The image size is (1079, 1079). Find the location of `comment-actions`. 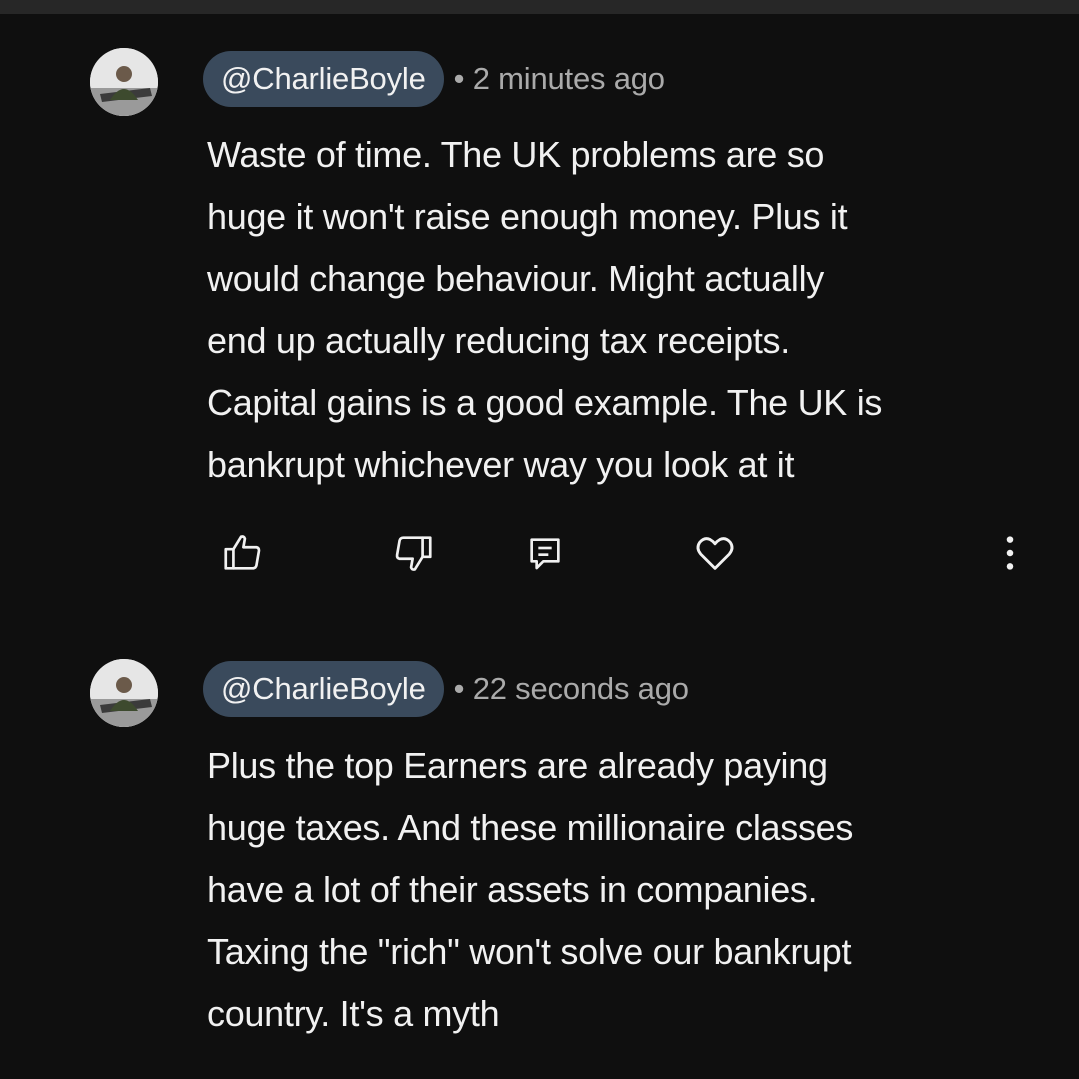

comment-actions is located at coordinates (539, 553).